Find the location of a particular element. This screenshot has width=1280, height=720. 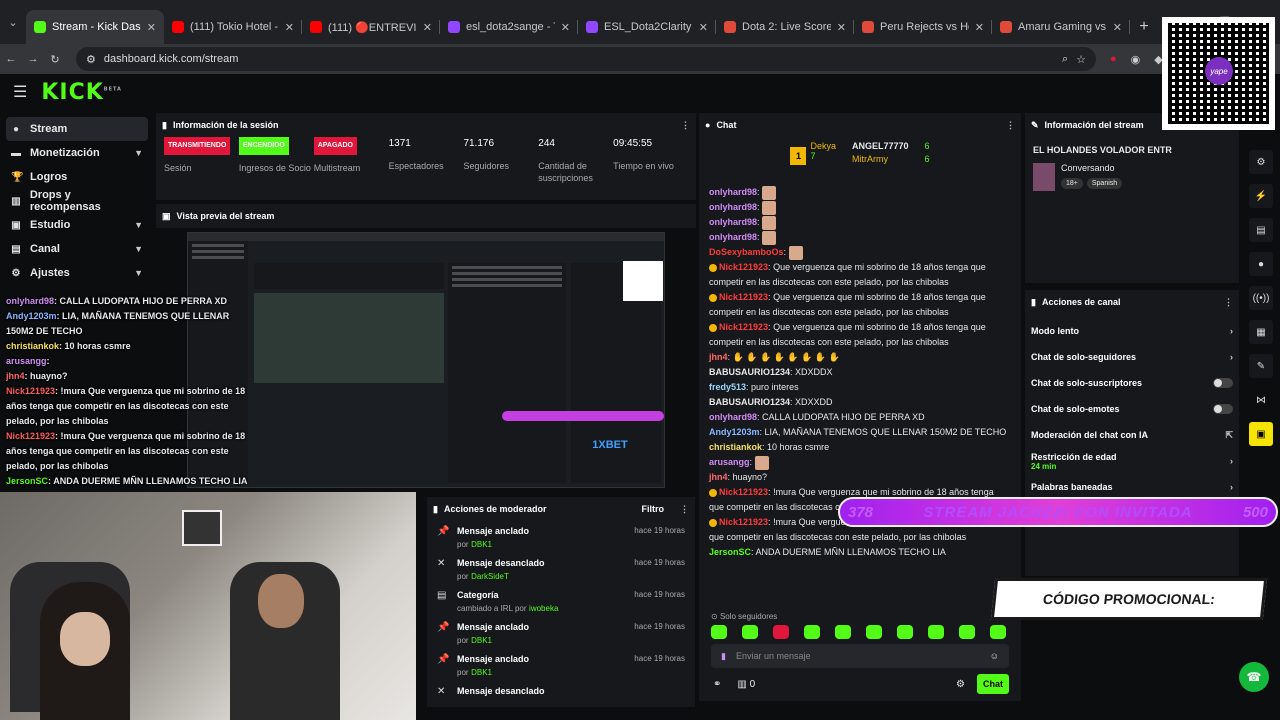

channel-action-row: Chat de solo-suscriptores is located at coordinates (1132, 383).